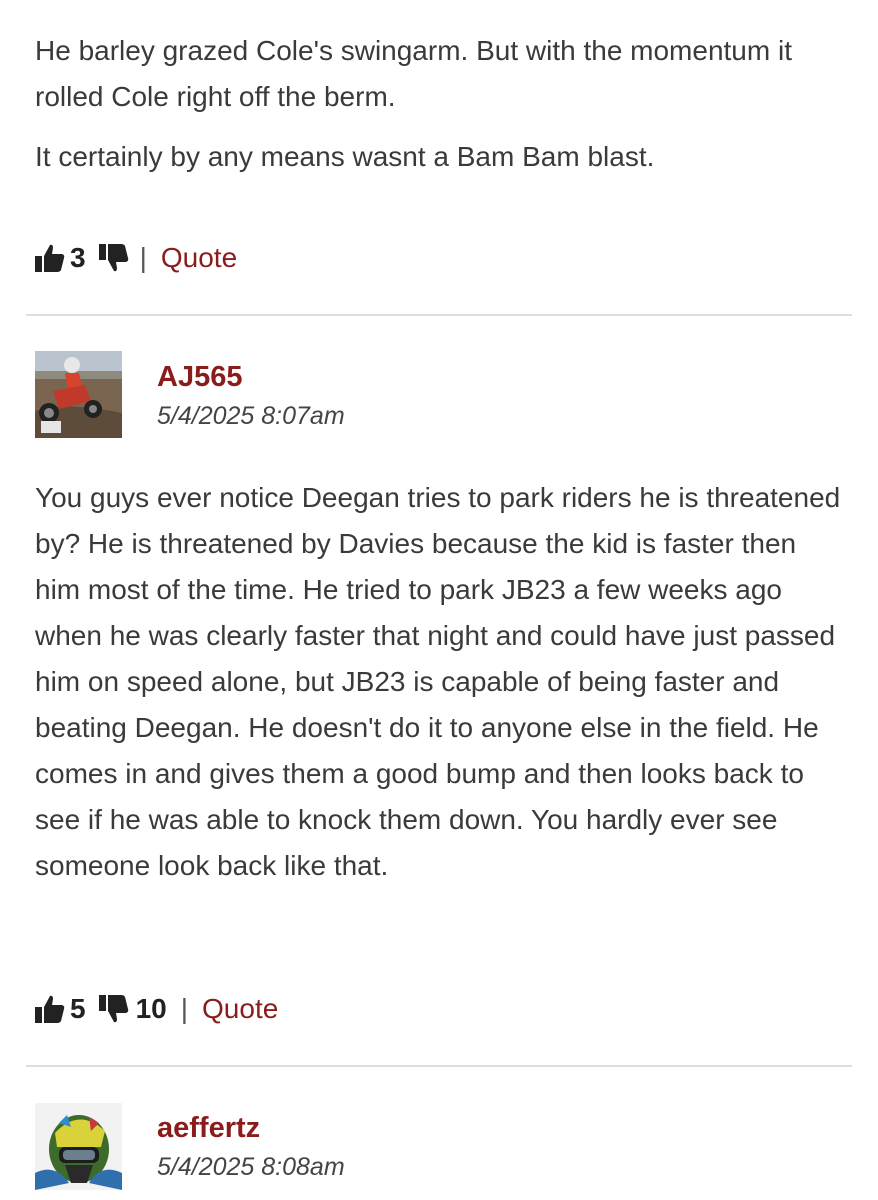 Image resolution: width=878 pixels, height=1200 pixels. What do you see at coordinates (251, 416) in the screenshot?
I see `post-date: 5/4/2025 8:07am` at bounding box center [251, 416].